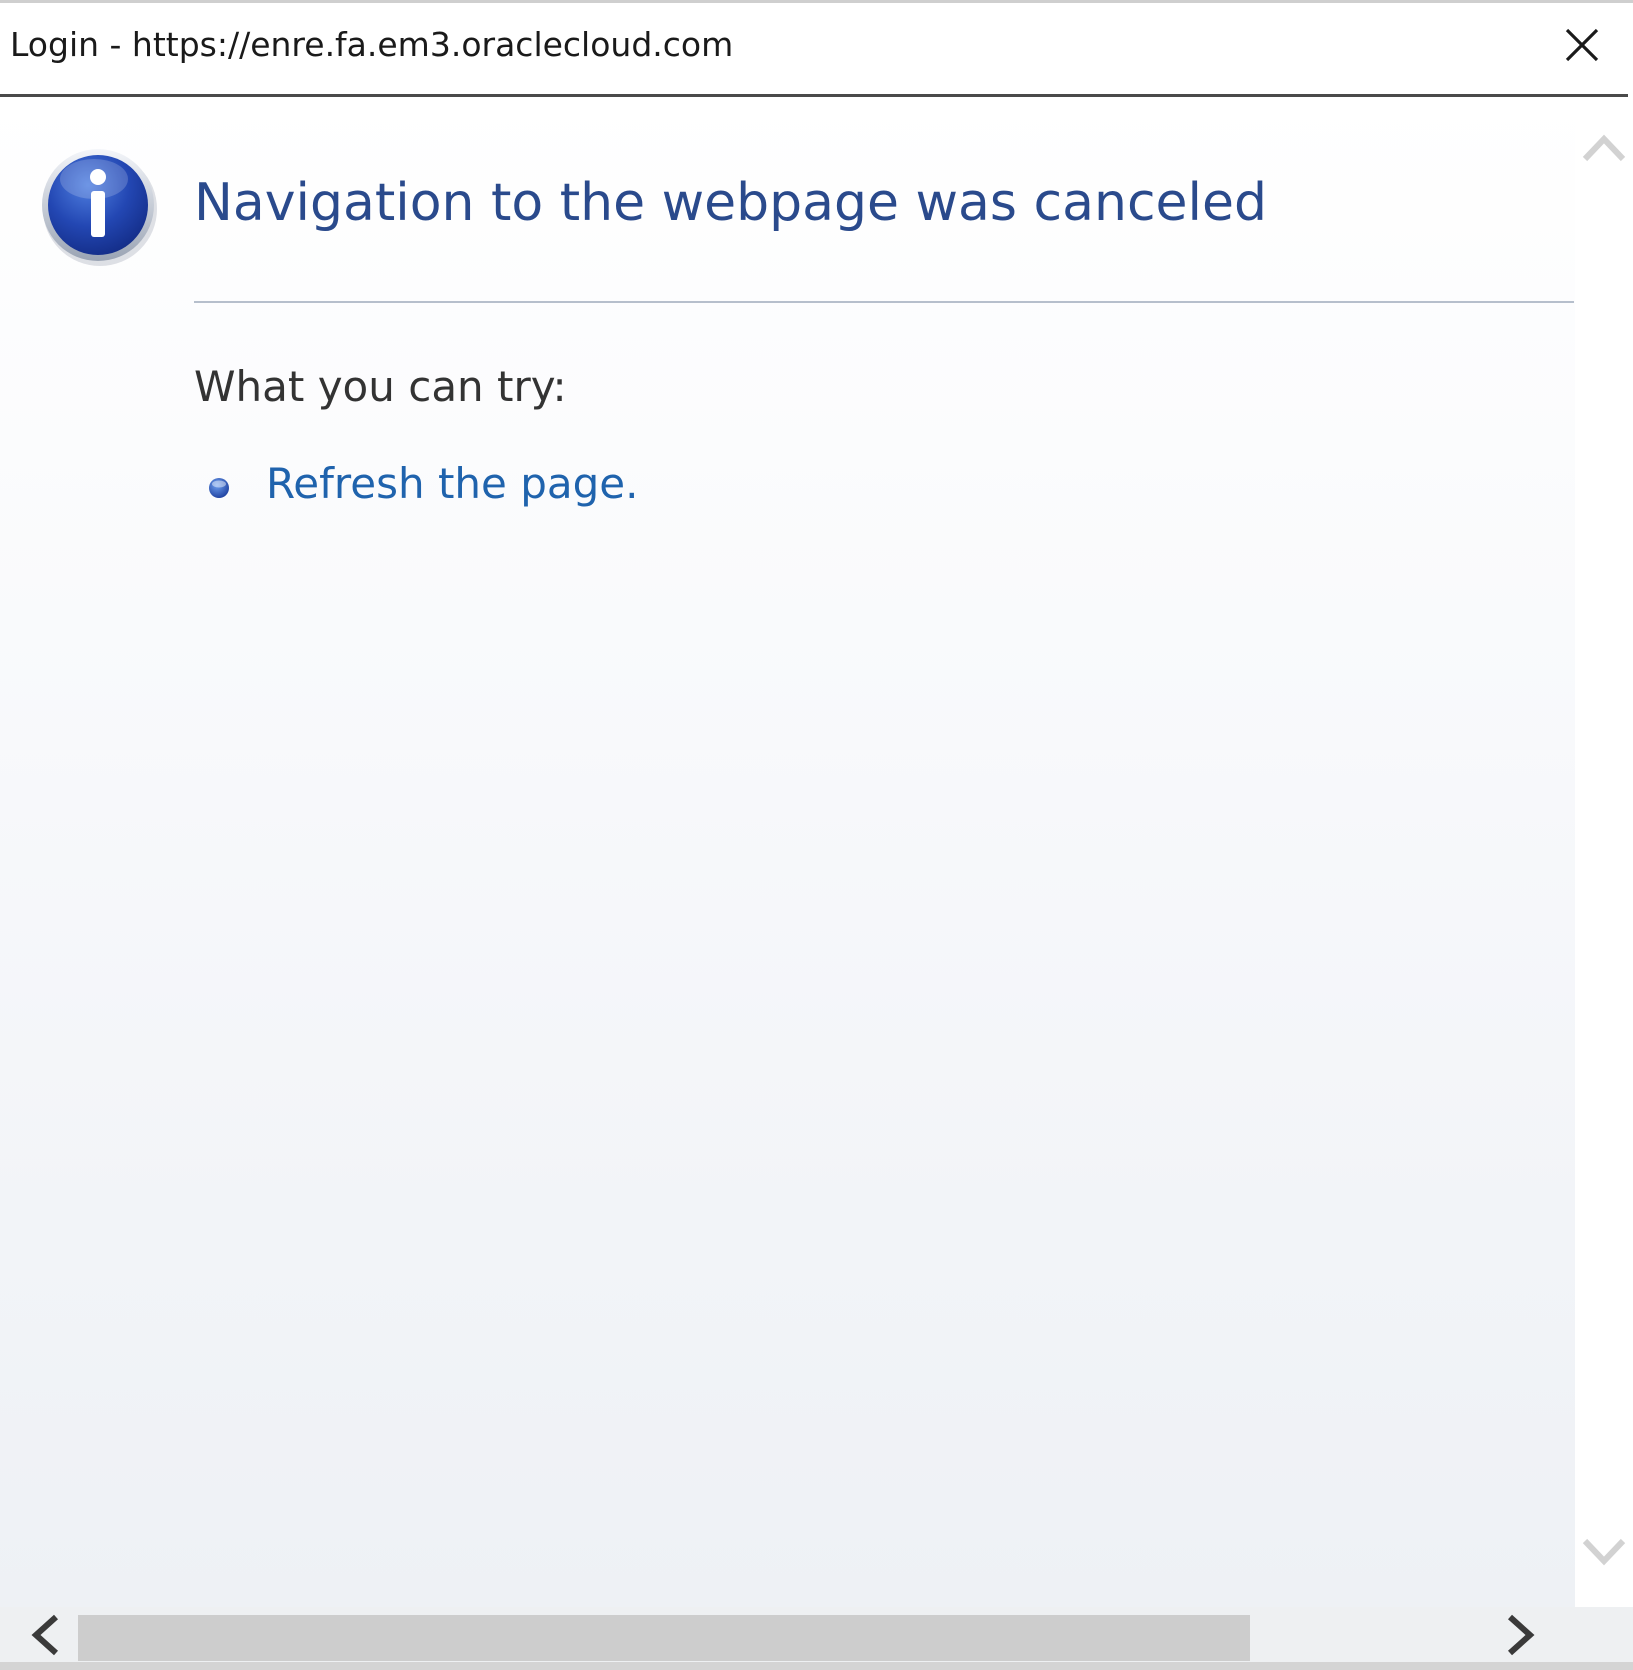  Describe the element at coordinates (380, 386) in the screenshot. I see `what-you-can-try-label: What you can try:` at that location.